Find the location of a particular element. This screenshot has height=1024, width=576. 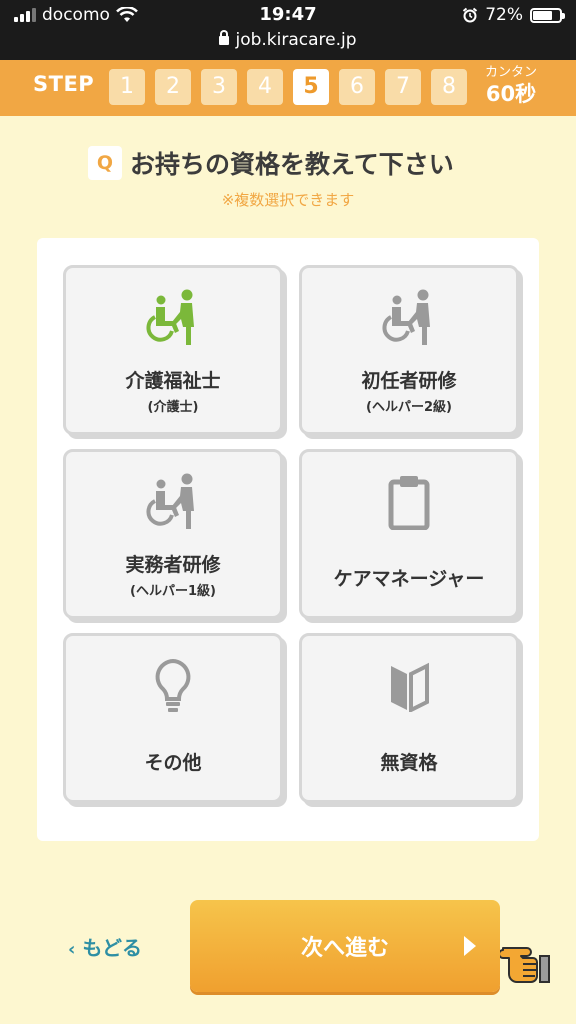

option-label: 初任者研修 is located at coordinates (409, 381).